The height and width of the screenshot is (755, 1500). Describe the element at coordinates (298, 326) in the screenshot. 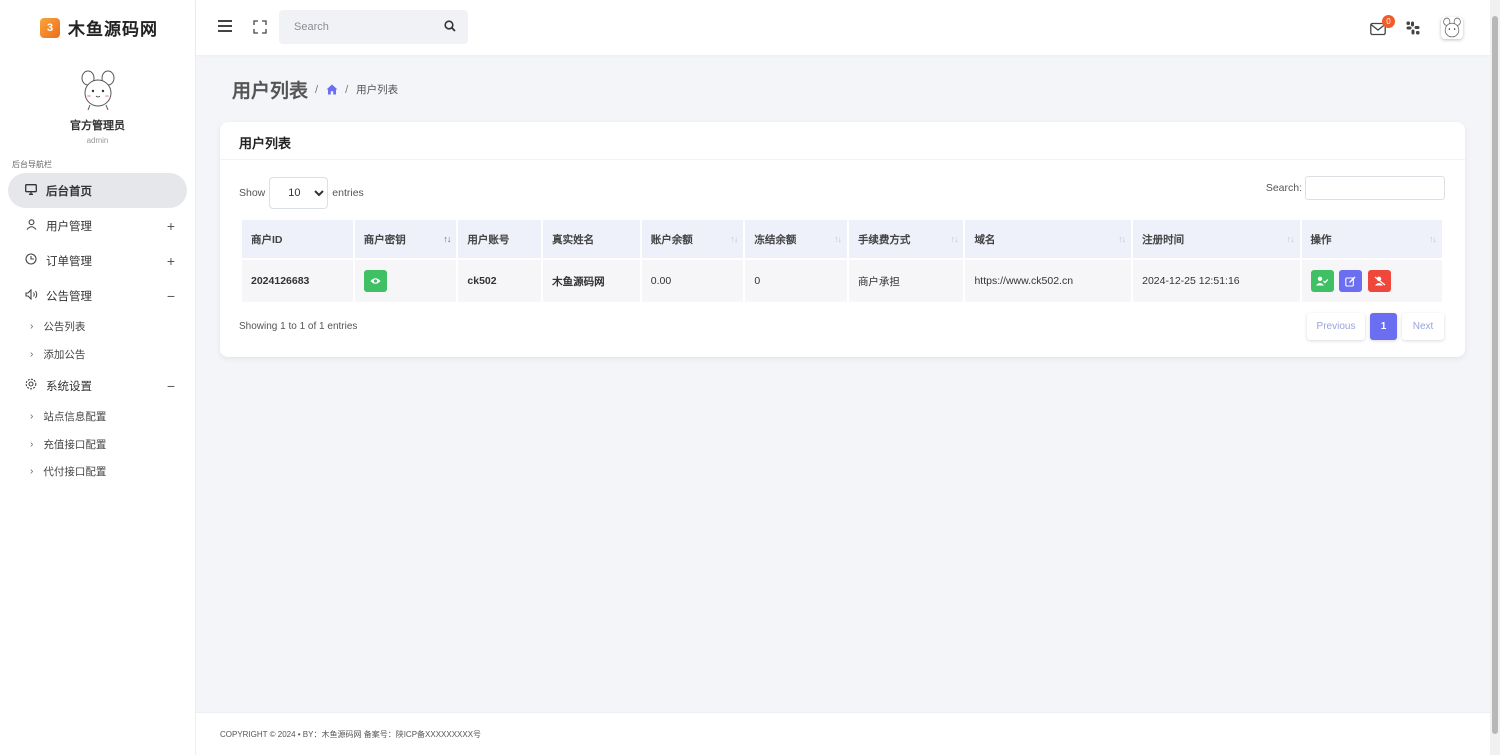

I see `table-info: Showing 1 to 1 of 1 entries` at that location.